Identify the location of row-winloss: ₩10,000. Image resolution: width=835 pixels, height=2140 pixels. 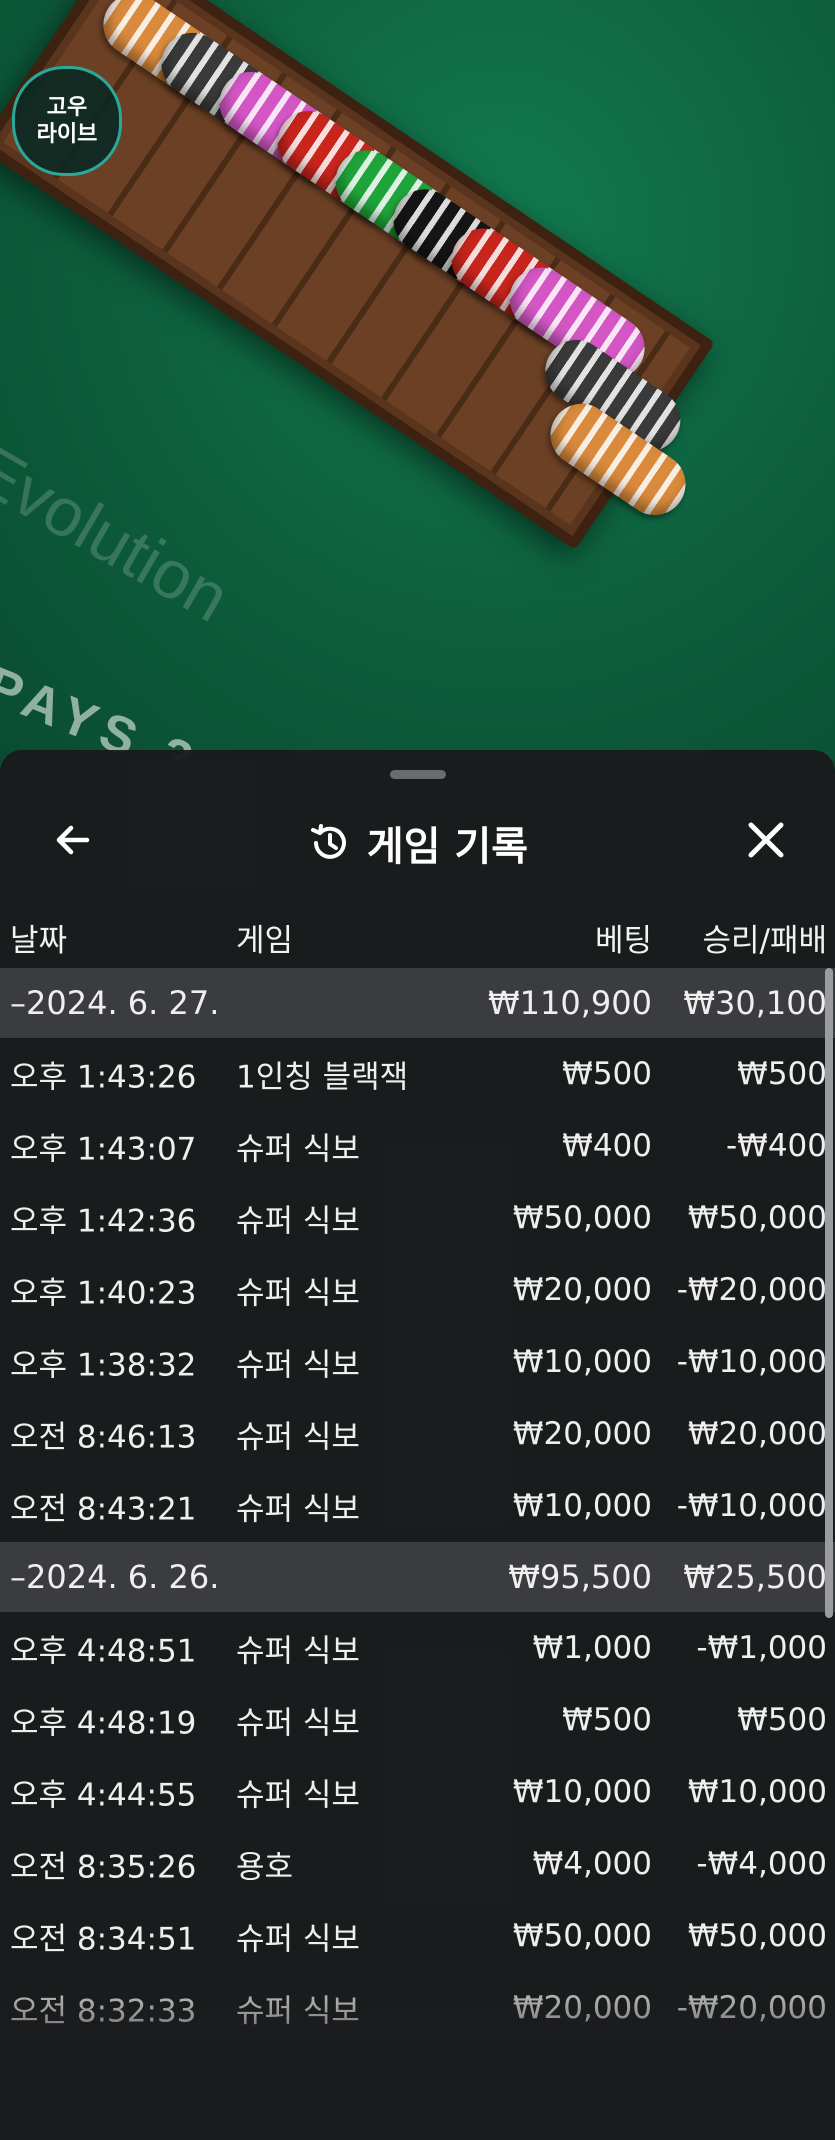
(757, 1792).